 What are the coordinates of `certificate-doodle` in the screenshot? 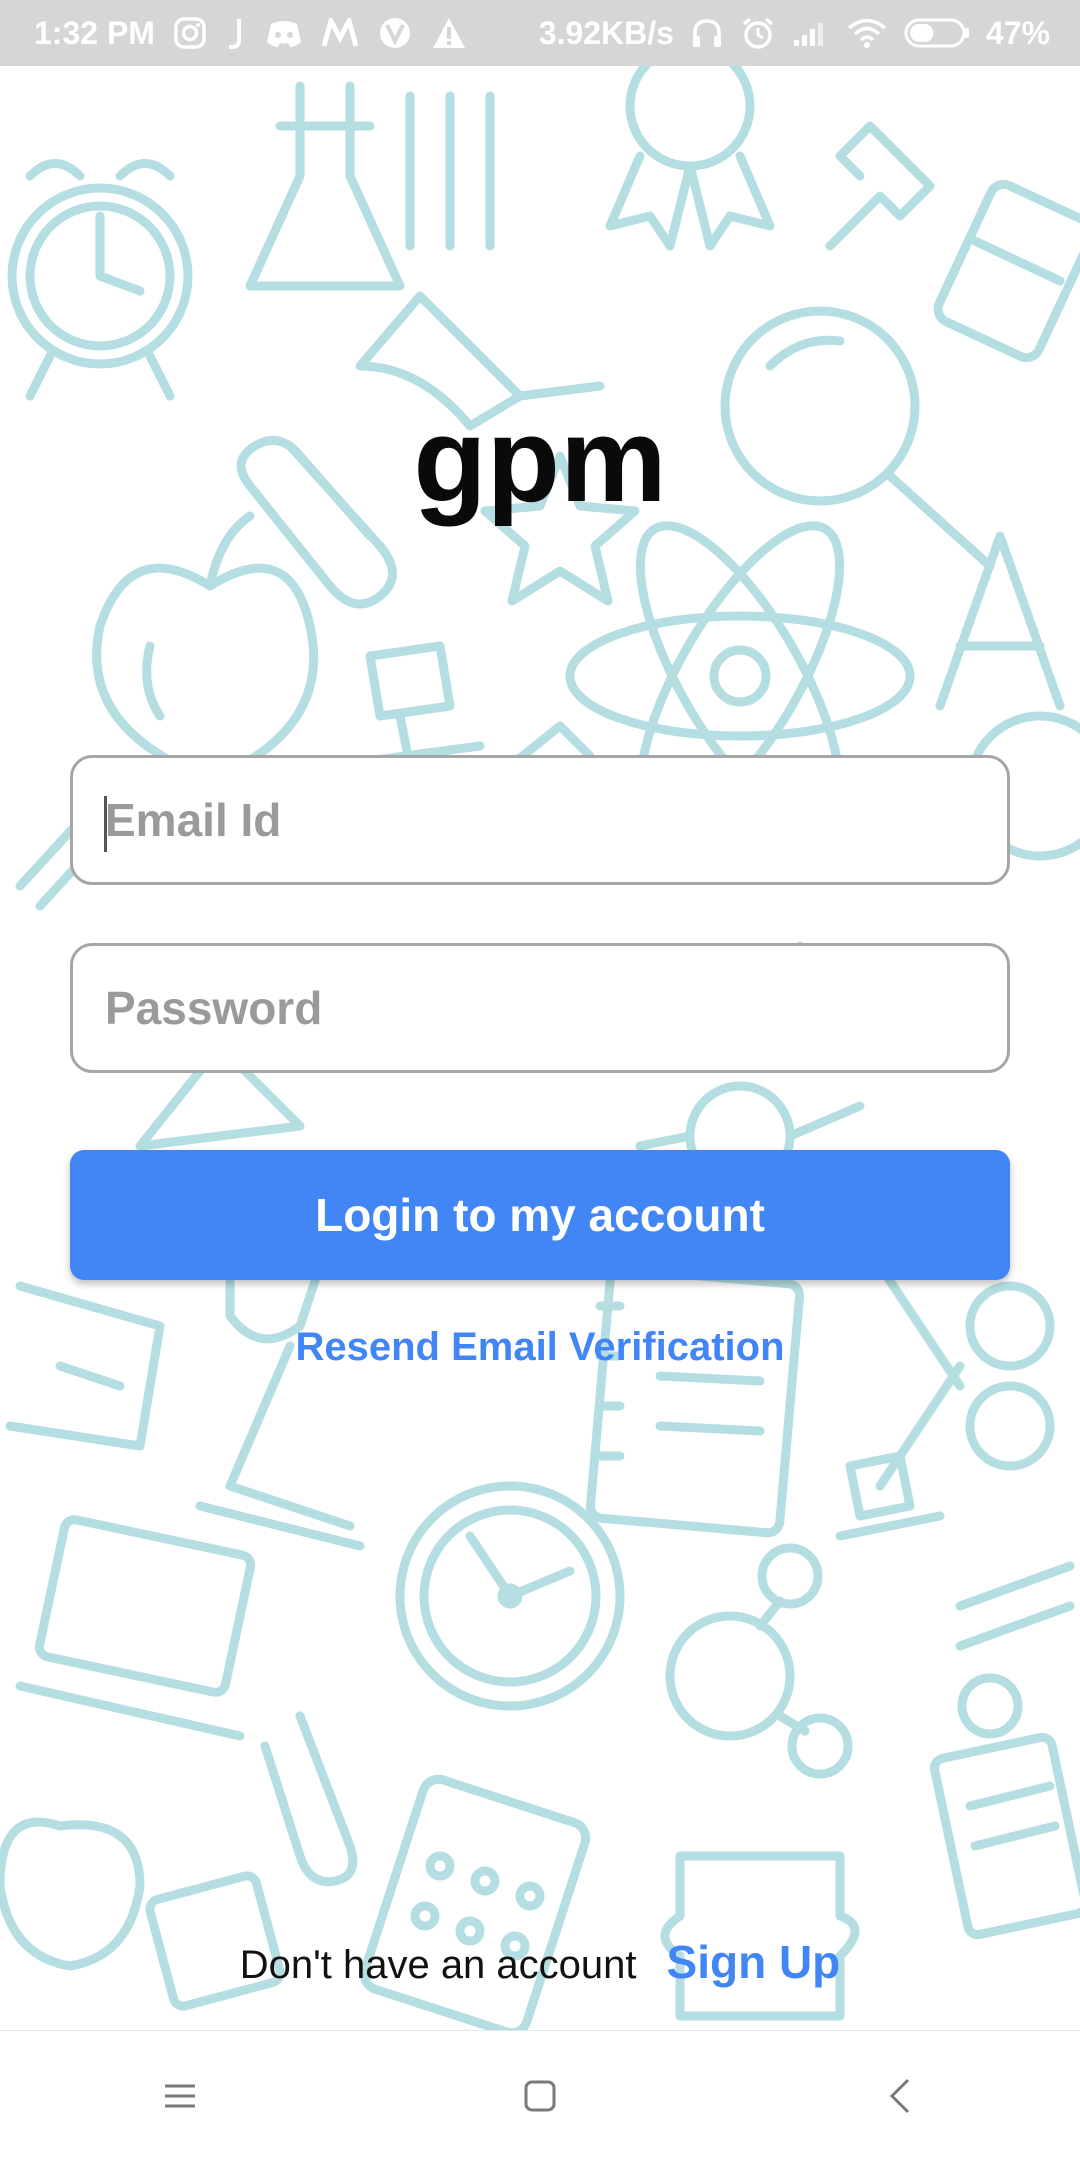 It's located at (1004, 1806).